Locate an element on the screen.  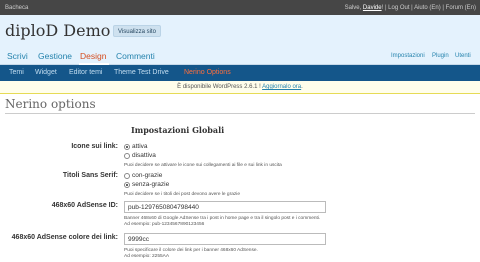
link-utenti: Utenti is located at coordinates (463, 56).